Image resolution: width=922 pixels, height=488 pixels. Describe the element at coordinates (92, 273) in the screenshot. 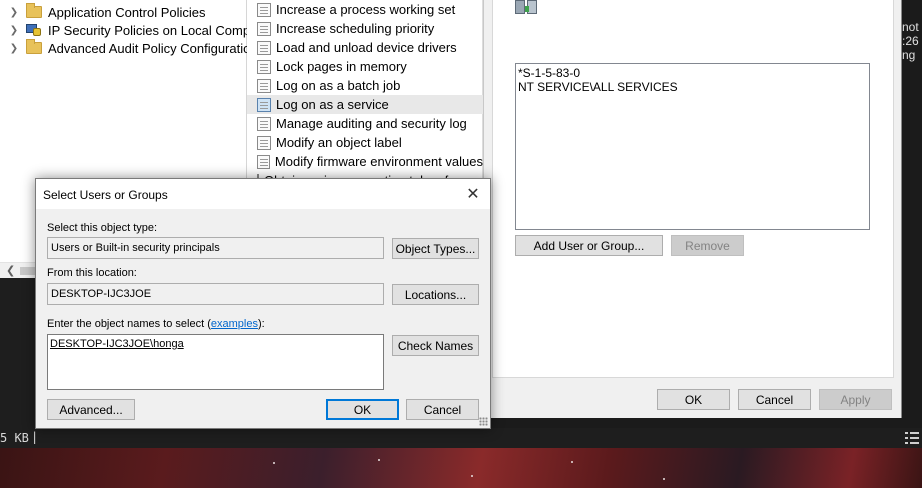

I see `location-label: From this location:` at that location.